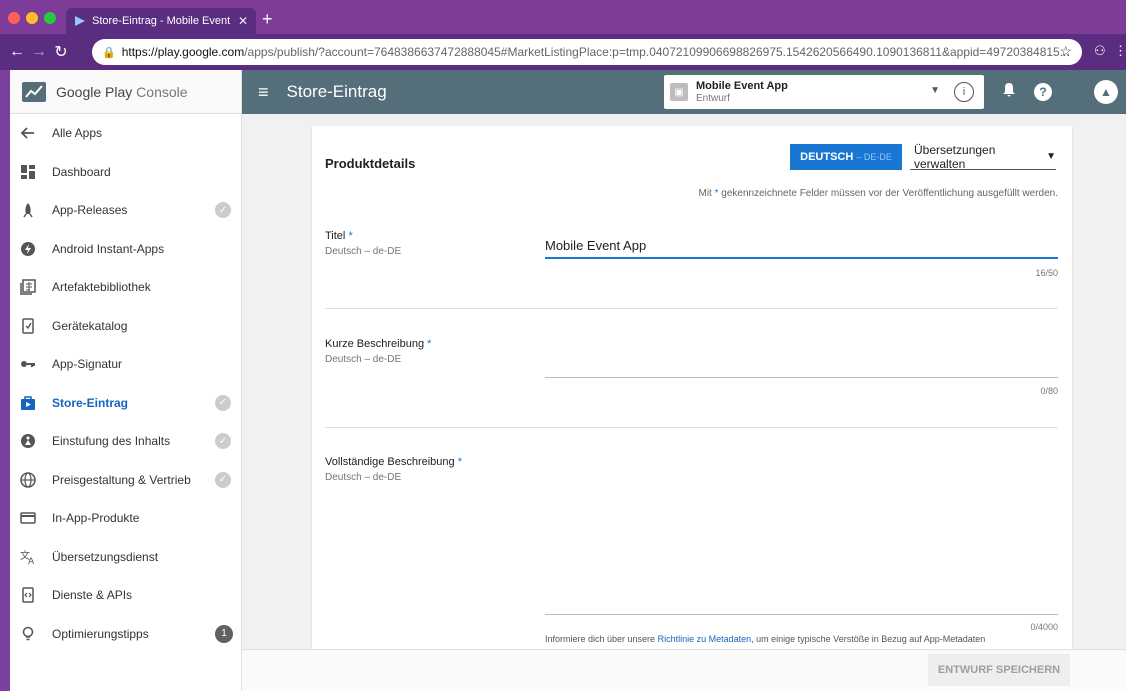  I want to click on arrow-back-icon, so click(28, 133).